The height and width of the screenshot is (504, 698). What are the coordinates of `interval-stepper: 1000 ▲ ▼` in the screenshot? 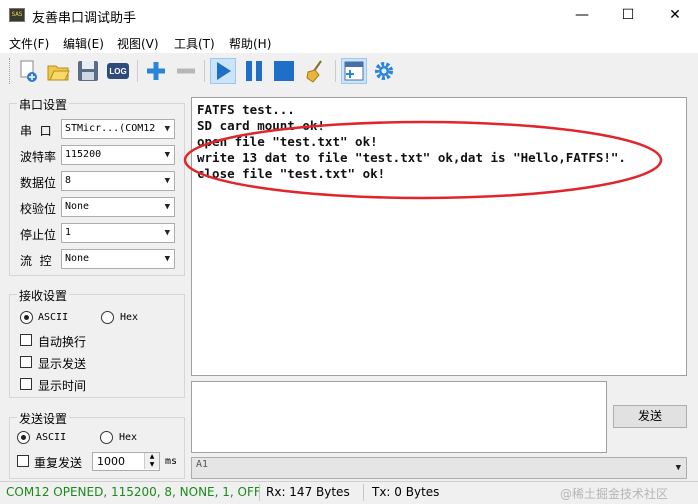 It's located at (126, 461).